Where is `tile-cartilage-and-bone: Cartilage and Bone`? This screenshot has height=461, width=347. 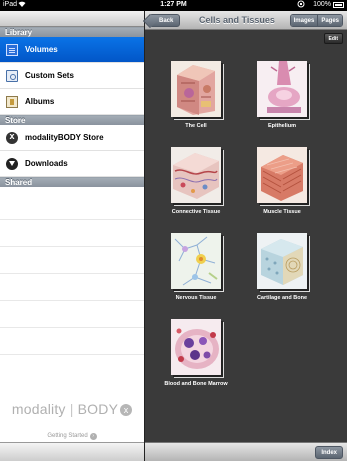
tile-cartilage-and-bone: Cartilage and Bone is located at coordinates (282, 267).